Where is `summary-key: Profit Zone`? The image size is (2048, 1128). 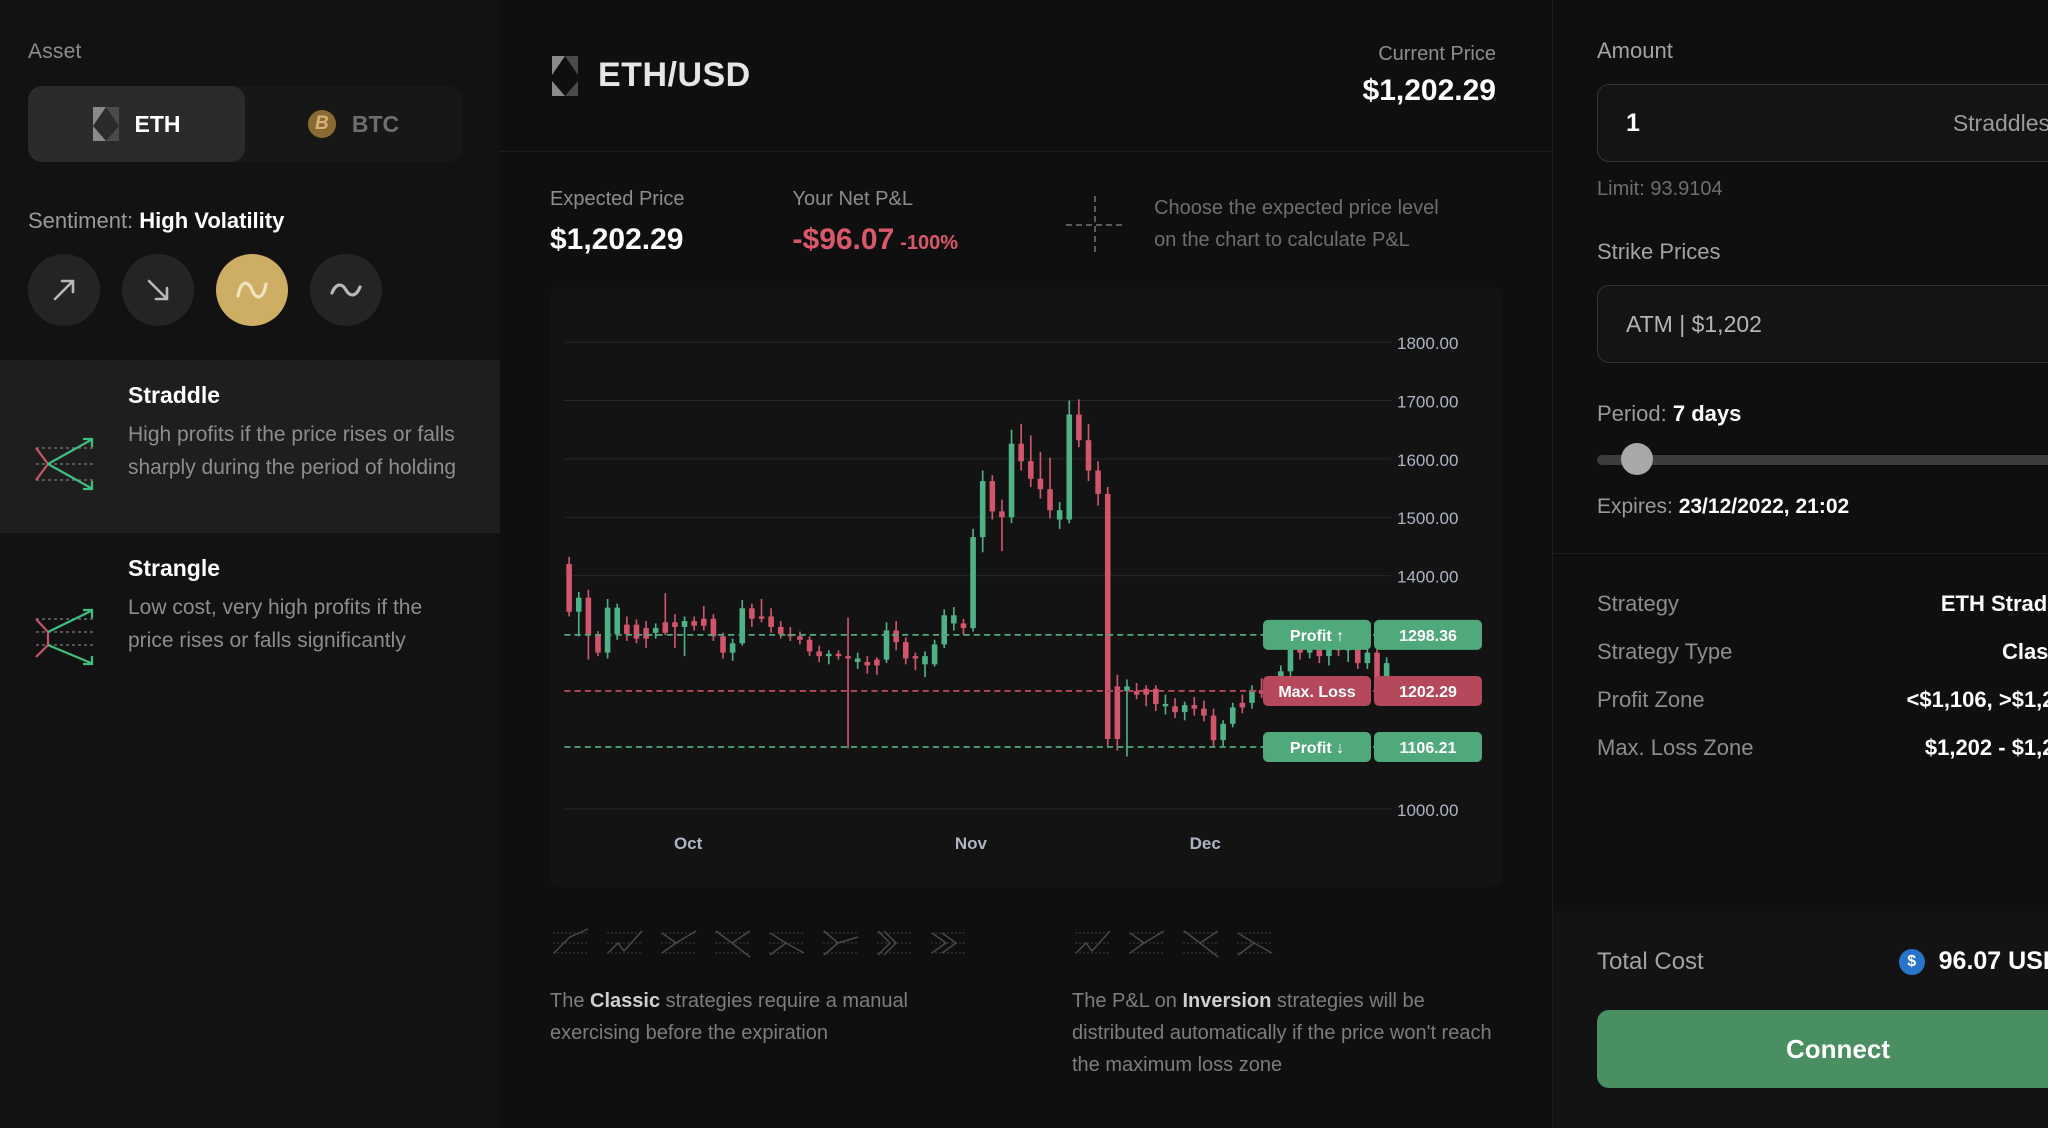
summary-key: Profit Zone is located at coordinates (1651, 699).